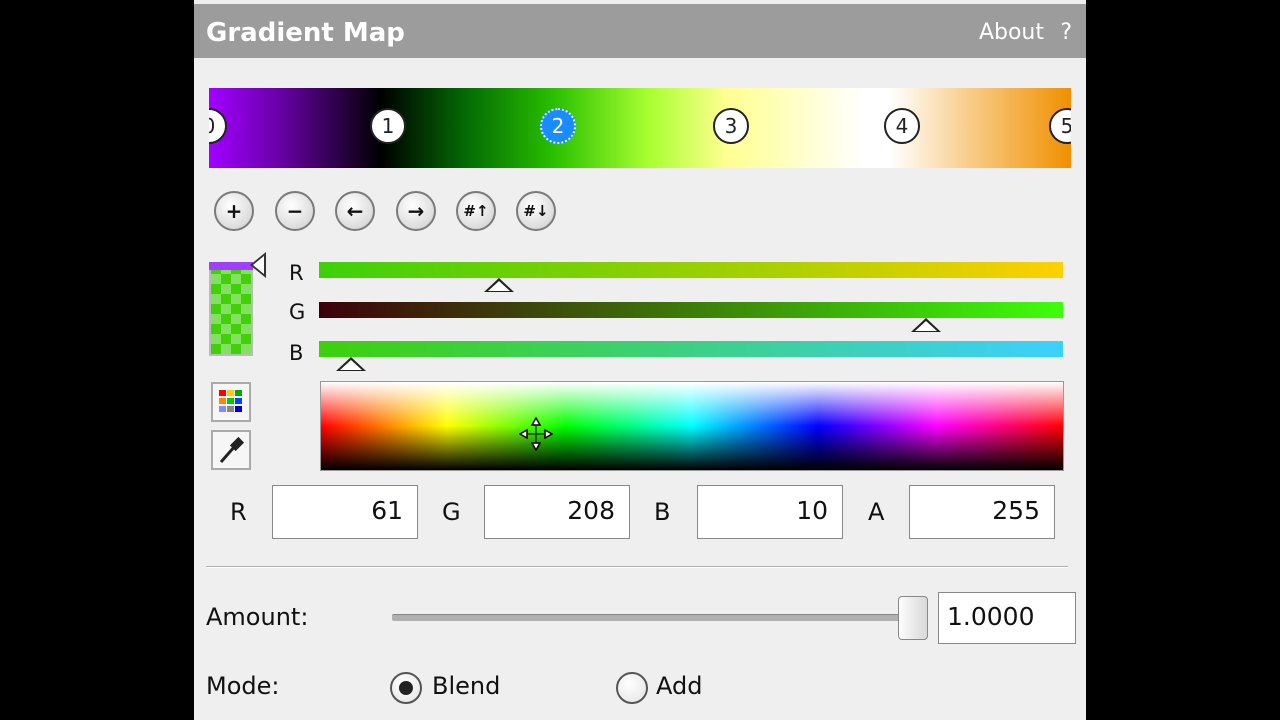 The width and height of the screenshot is (1280, 720). I want to click on a-value-field: 255, so click(982, 512).